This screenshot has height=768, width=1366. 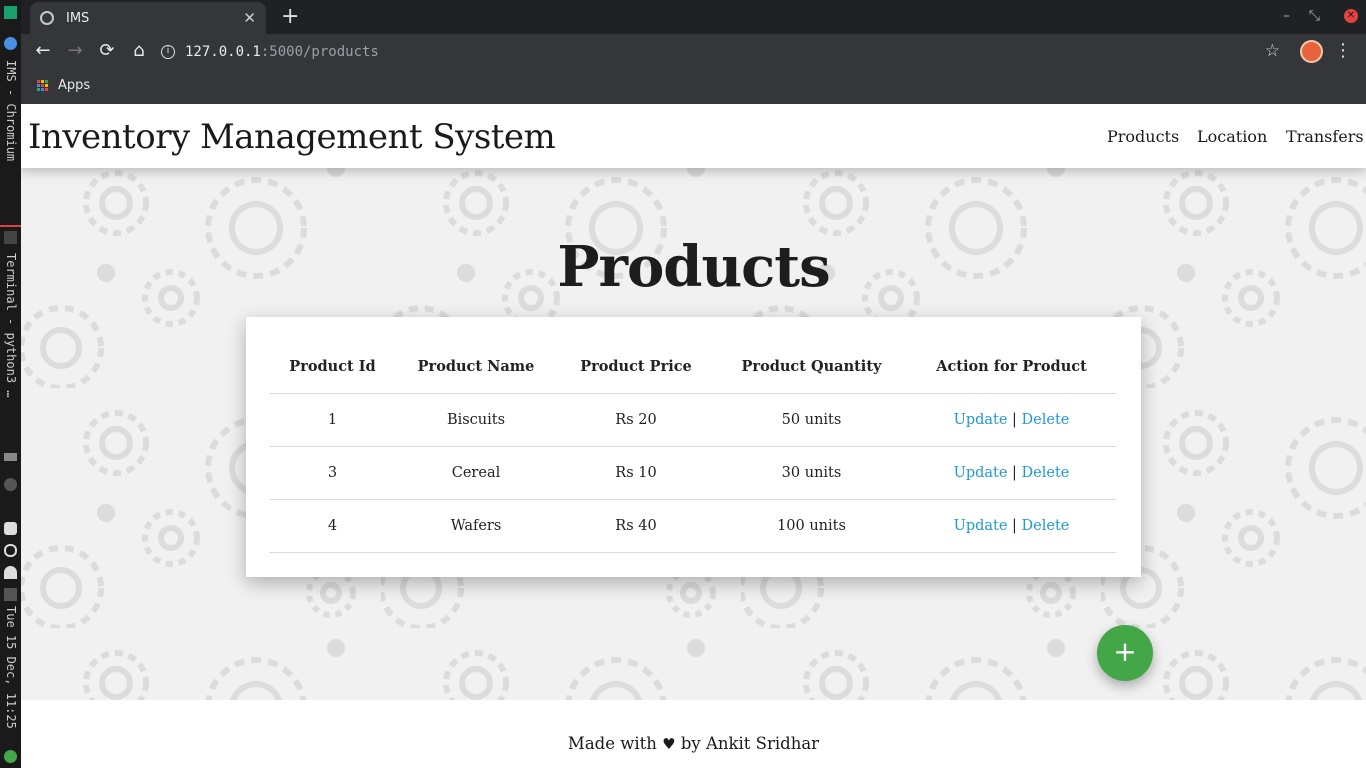 I want to click on home-icon: ⌂, so click(x=139, y=50).